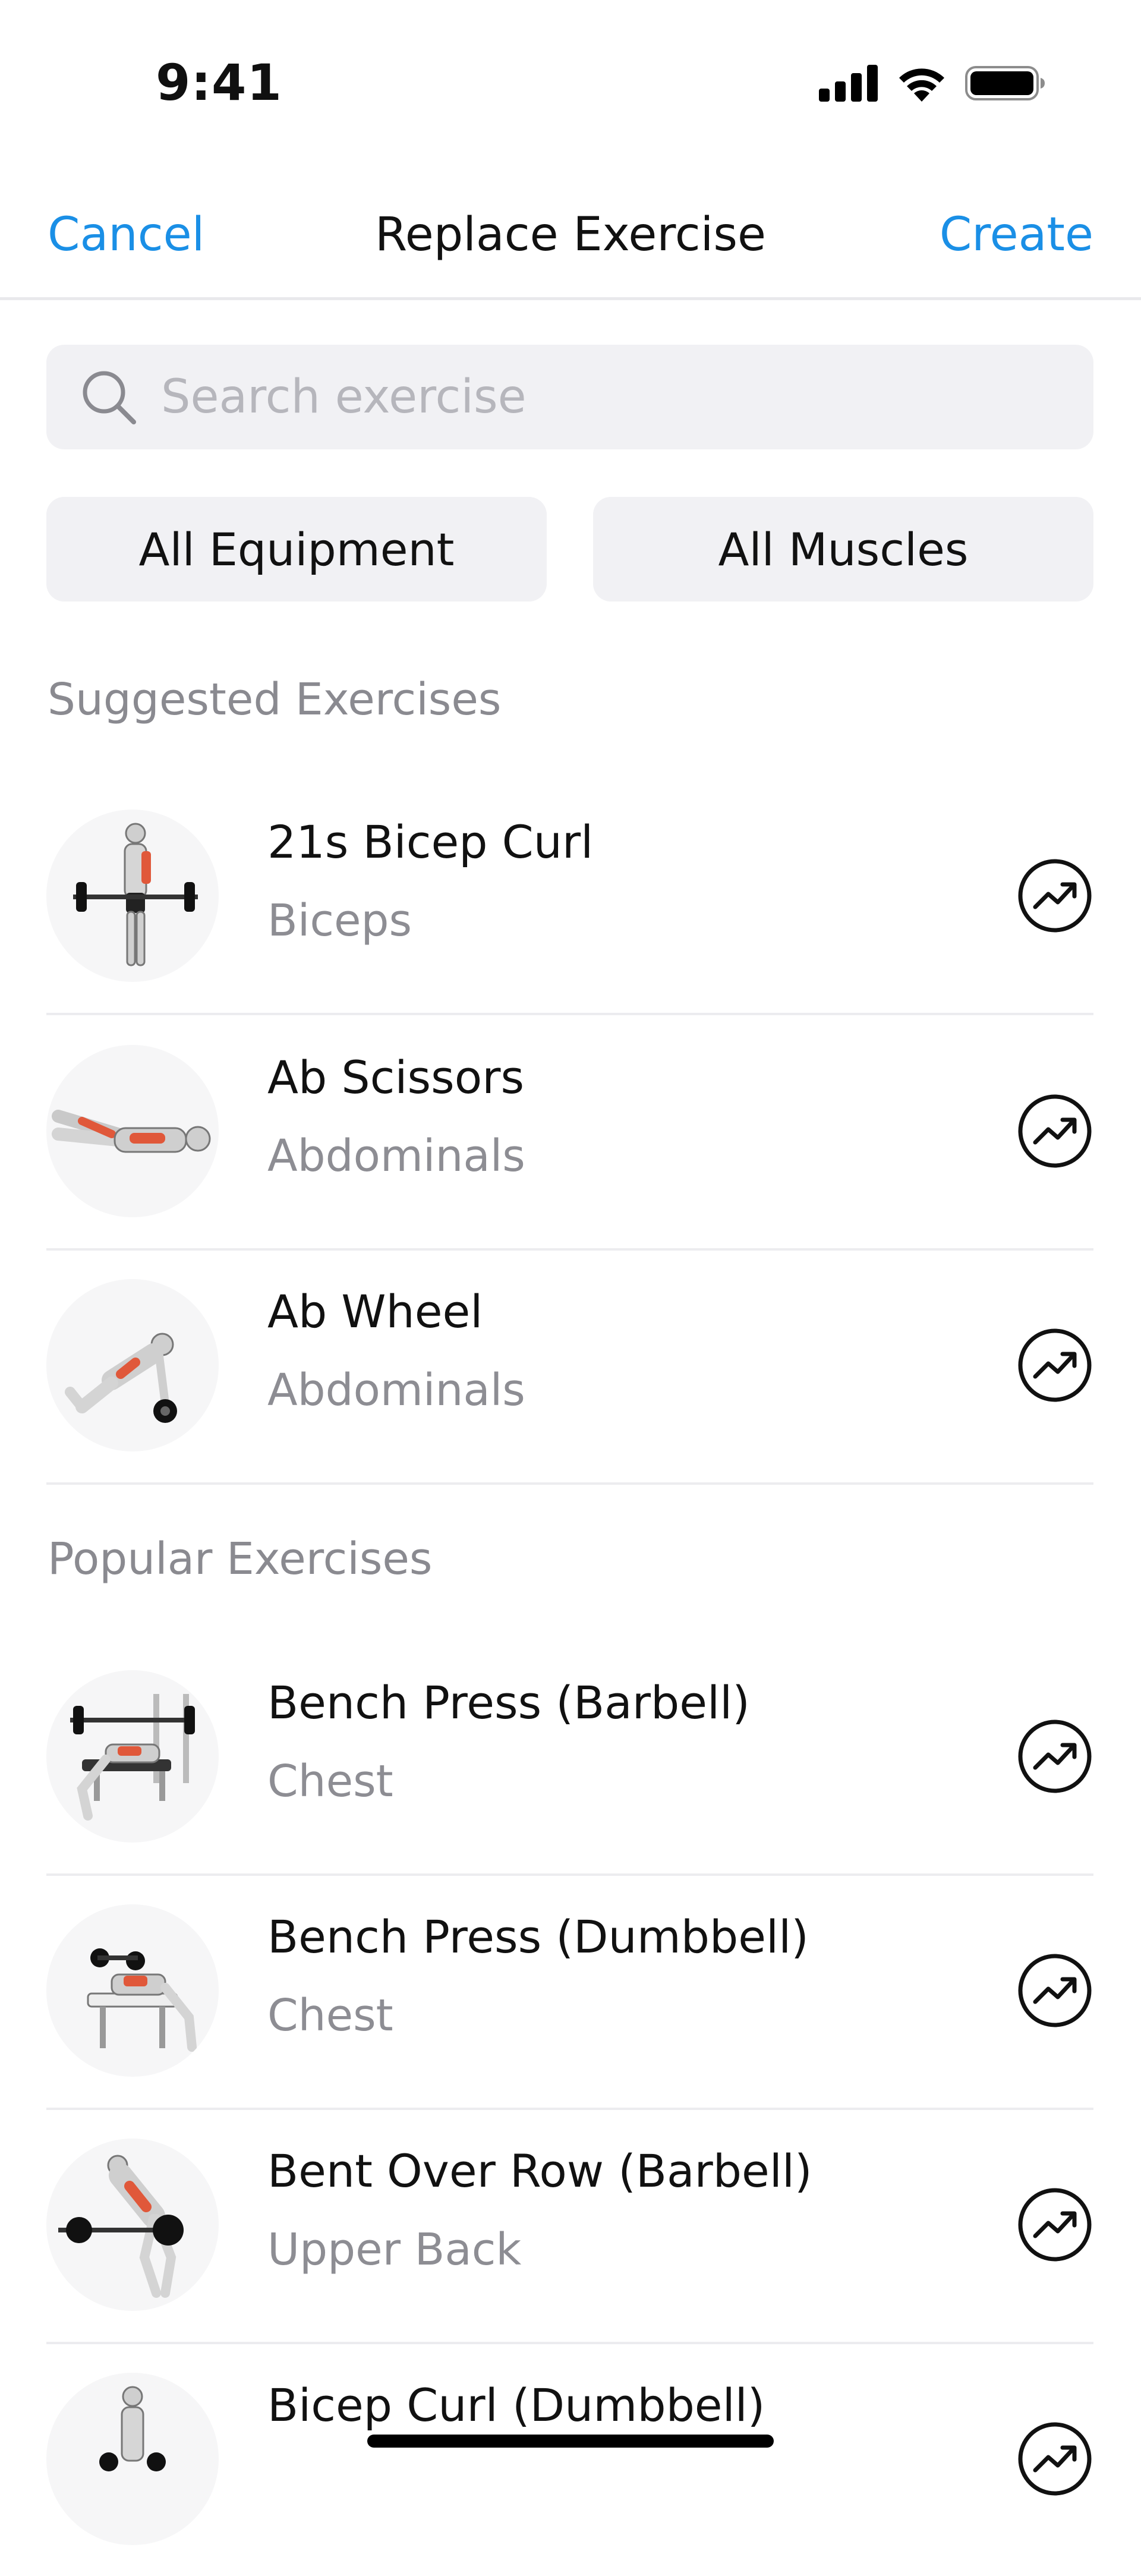 The height and width of the screenshot is (2576, 1141). What do you see at coordinates (296, 549) in the screenshot?
I see `equipment-filter-button: All Equipment` at bounding box center [296, 549].